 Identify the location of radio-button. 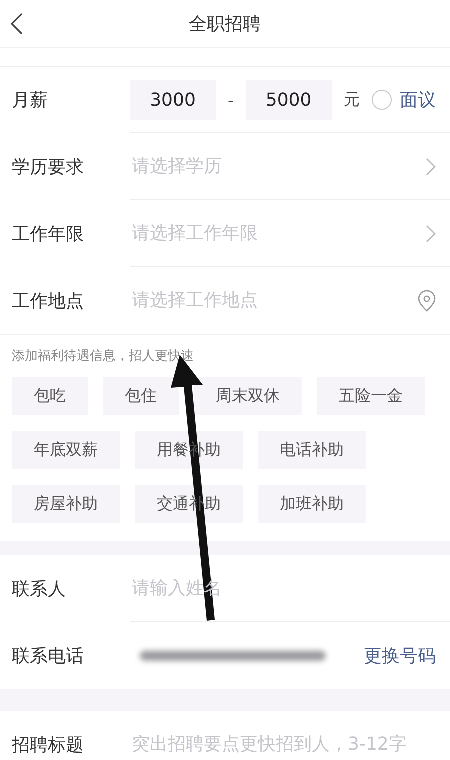
(382, 100).